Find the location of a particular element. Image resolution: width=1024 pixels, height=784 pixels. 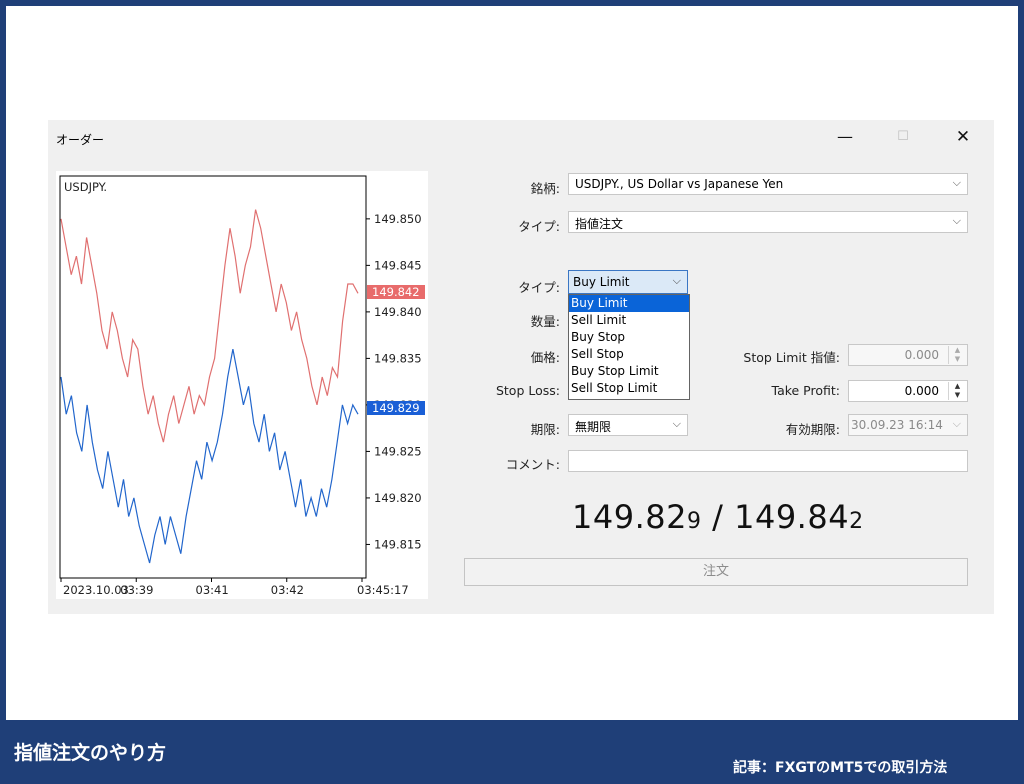

footer-title: 指値注文のやり方 is located at coordinates (90, 753).